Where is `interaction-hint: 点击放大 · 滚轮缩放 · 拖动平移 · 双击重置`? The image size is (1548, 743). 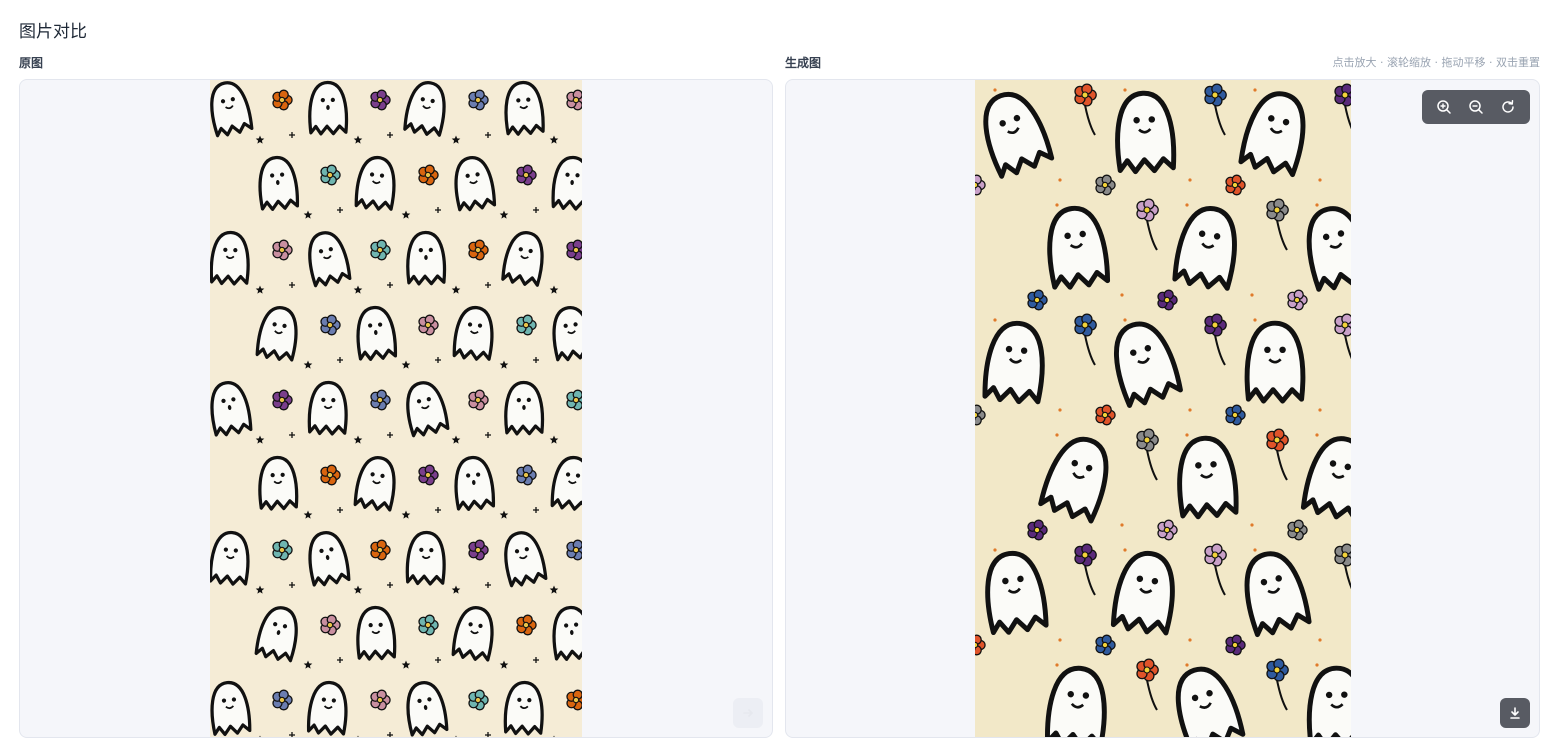
interaction-hint: 点击放大 · 滚轮缩放 · 拖动平移 · 双击重置 is located at coordinates (1436, 62).